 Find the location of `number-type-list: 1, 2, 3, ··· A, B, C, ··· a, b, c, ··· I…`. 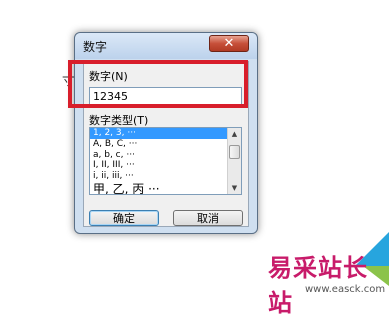

number-type-list: 1, 2, 3, ··· A, B, C, ··· a, b, c, ··· I… is located at coordinates (165, 161).